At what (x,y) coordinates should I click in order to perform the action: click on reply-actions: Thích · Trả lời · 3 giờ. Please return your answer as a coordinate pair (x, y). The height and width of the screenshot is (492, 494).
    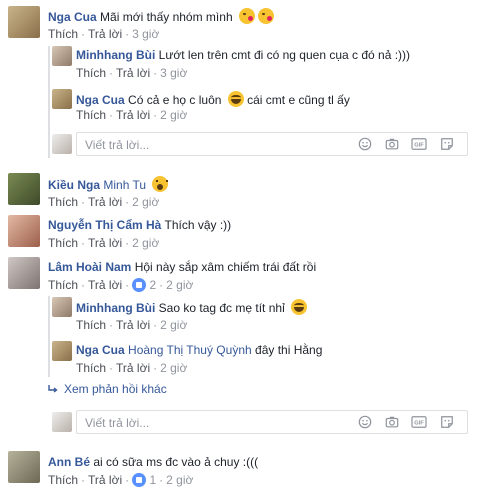
    Looking at the image, I should click on (132, 73).